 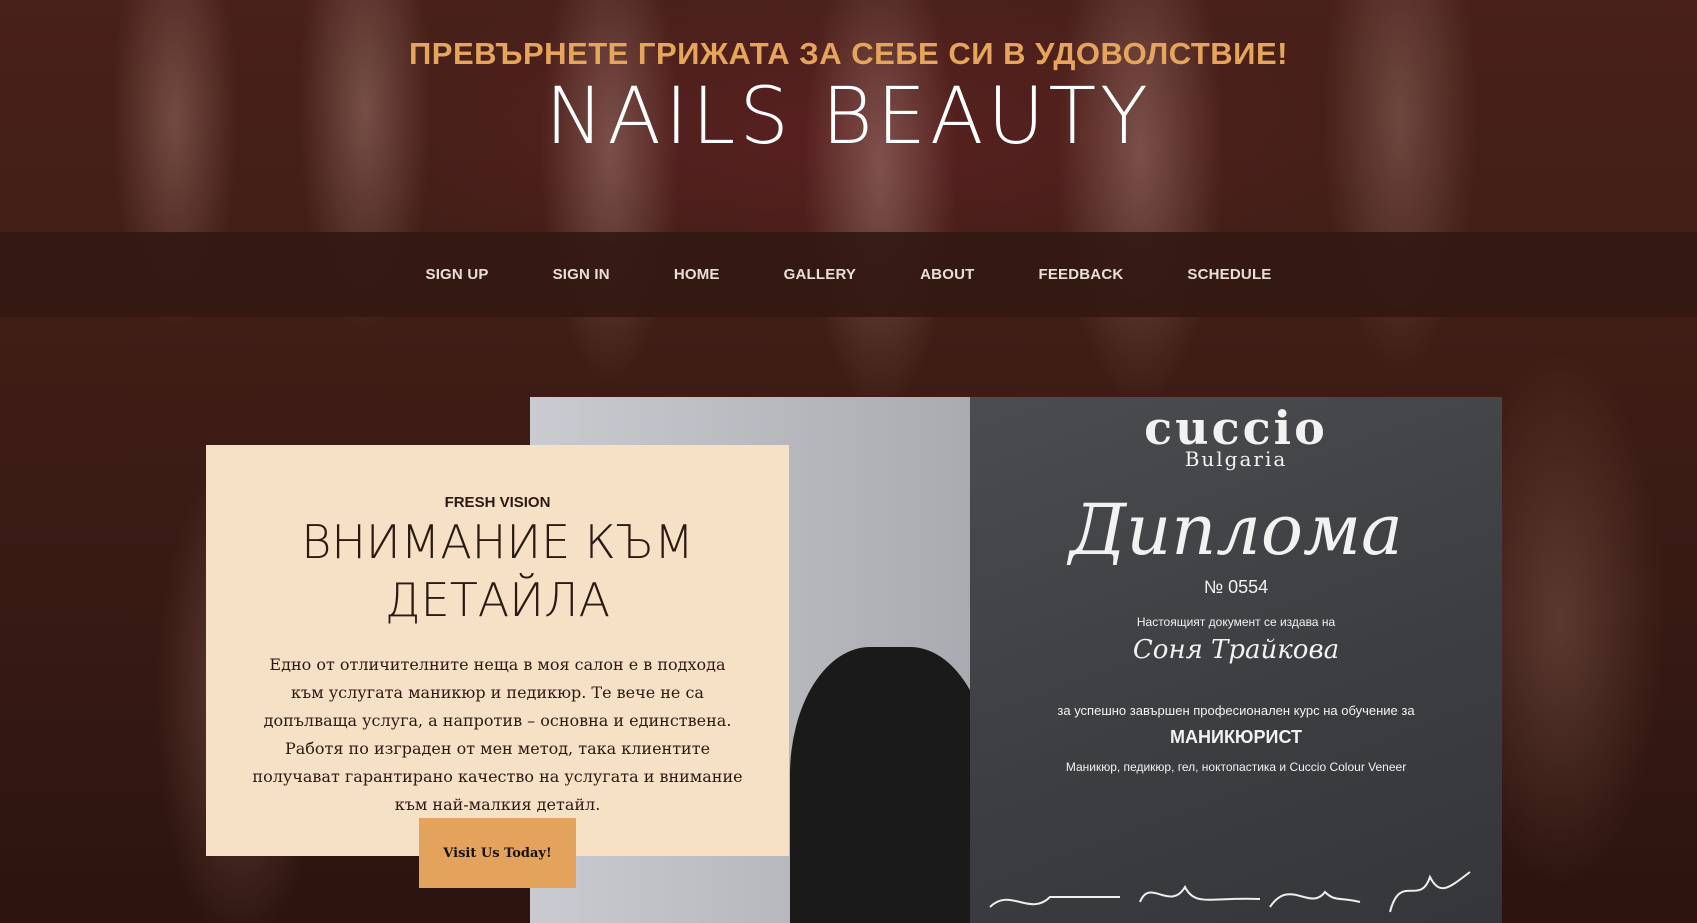 I want to click on diploma-role: МАНИКЮРИСТ, so click(x=1236, y=737).